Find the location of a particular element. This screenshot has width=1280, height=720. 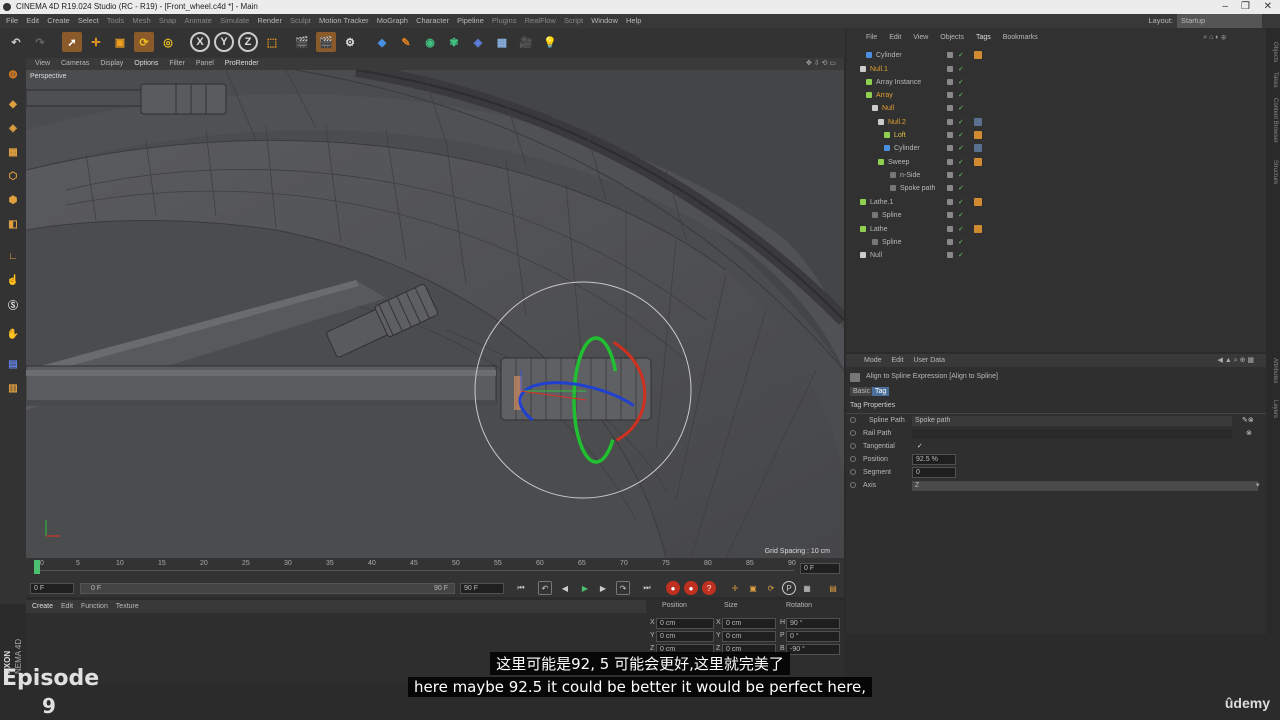

menu-tools: Tools is located at coordinates (116, 21).